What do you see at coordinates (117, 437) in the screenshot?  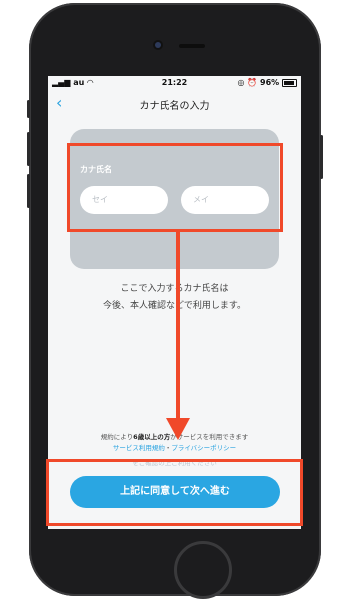 I see `terms-prefix: 規約により` at bounding box center [117, 437].